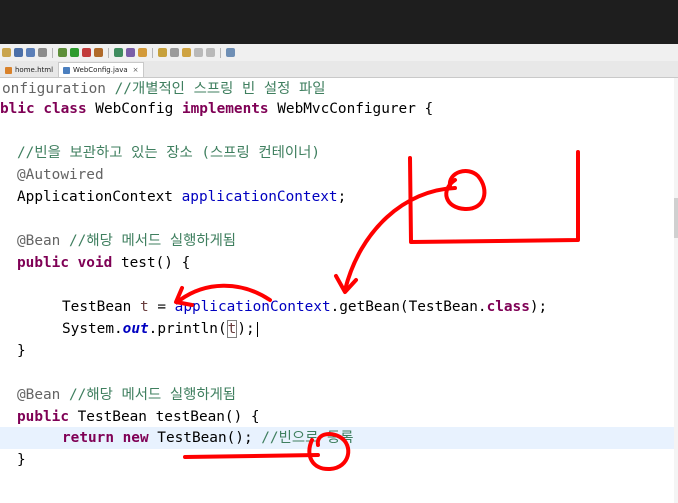 This screenshot has width=678, height=503. What do you see at coordinates (98, 52) in the screenshot?
I see `server-icon` at bounding box center [98, 52].